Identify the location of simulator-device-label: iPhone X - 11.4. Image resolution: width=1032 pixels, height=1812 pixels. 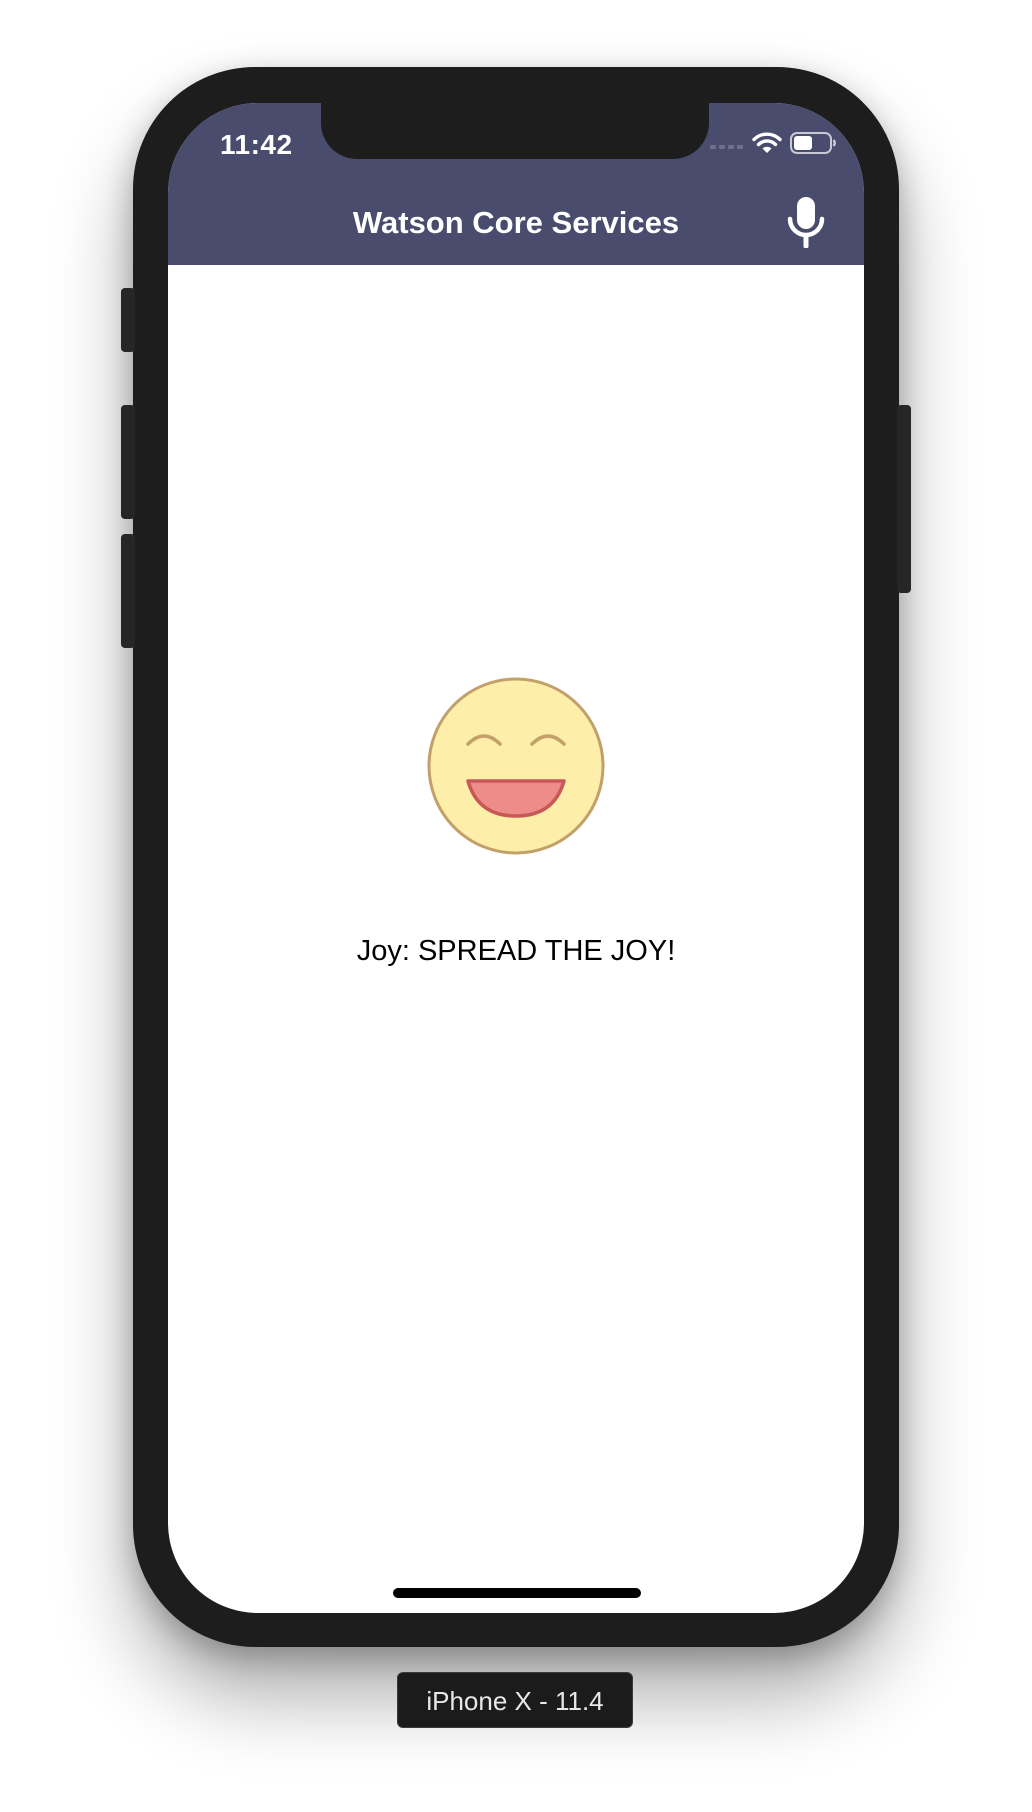
(515, 1700).